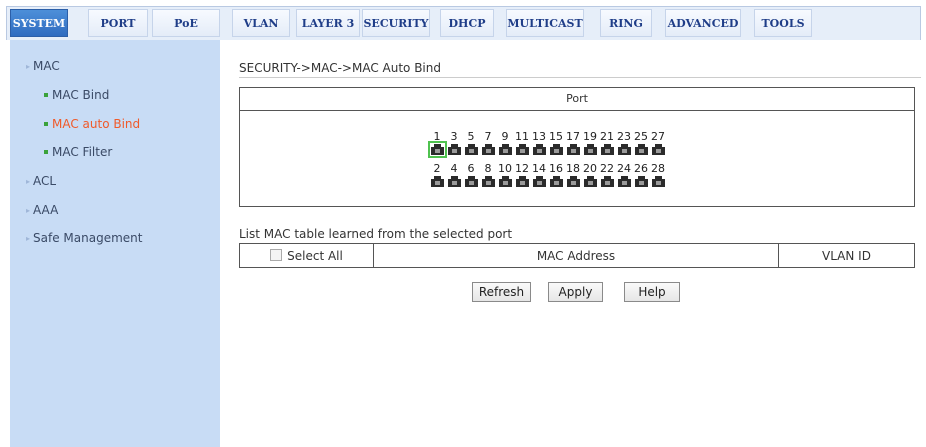 The image size is (926, 447). What do you see at coordinates (82, 152) in the screenshot?
I see `sidebar-item-label: MAC Filter` at bounding box center [82, 152].